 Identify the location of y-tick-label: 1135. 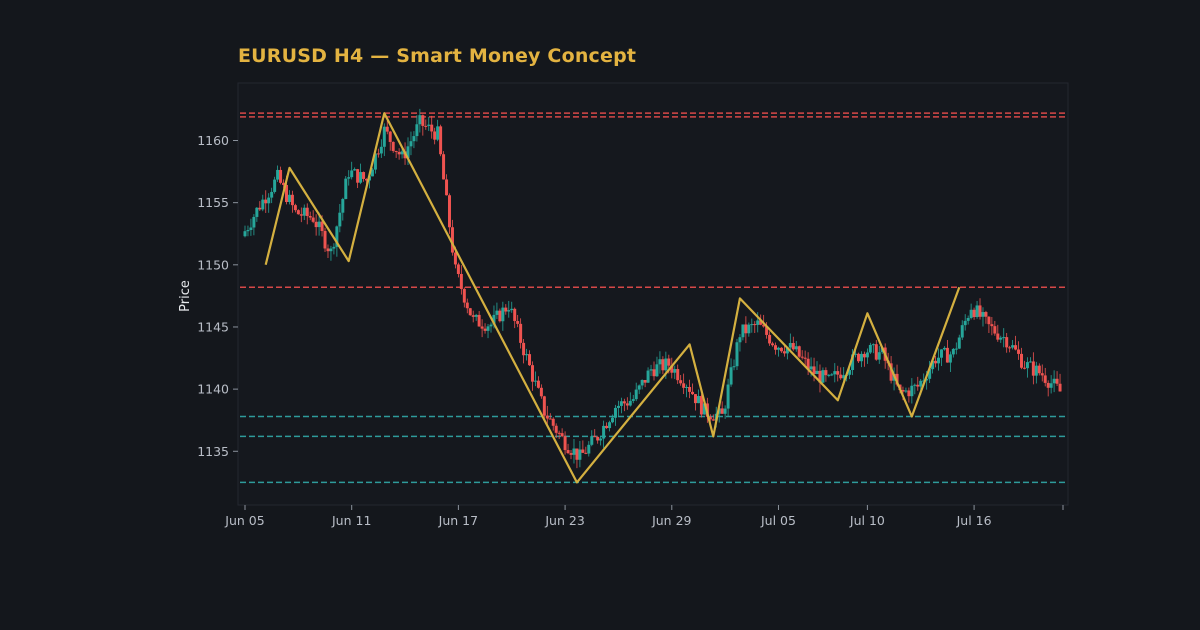
(213, 451).